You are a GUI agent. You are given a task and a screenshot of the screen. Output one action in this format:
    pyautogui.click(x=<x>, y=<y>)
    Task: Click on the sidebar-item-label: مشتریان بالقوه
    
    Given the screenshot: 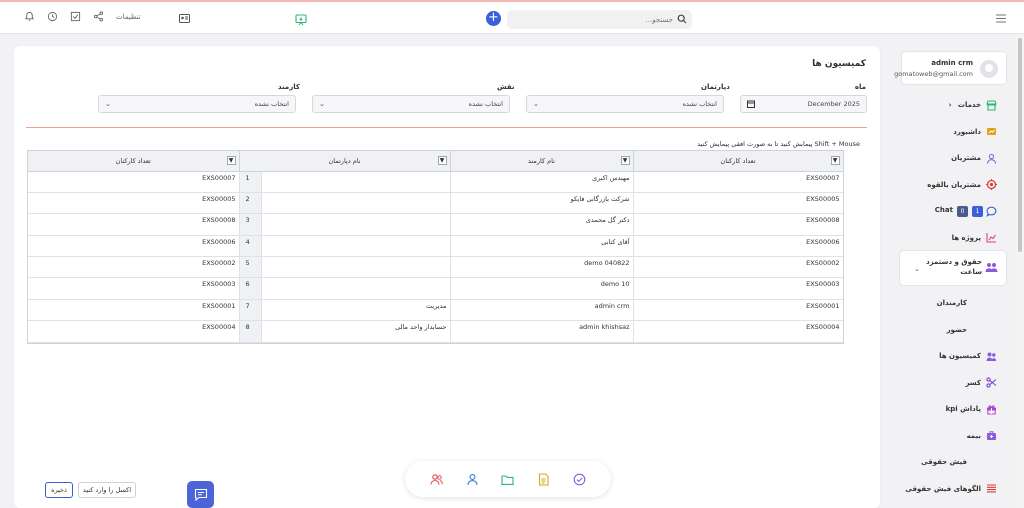 What is the action you would take?
    pyautogui.click(x=954, y=184)
    